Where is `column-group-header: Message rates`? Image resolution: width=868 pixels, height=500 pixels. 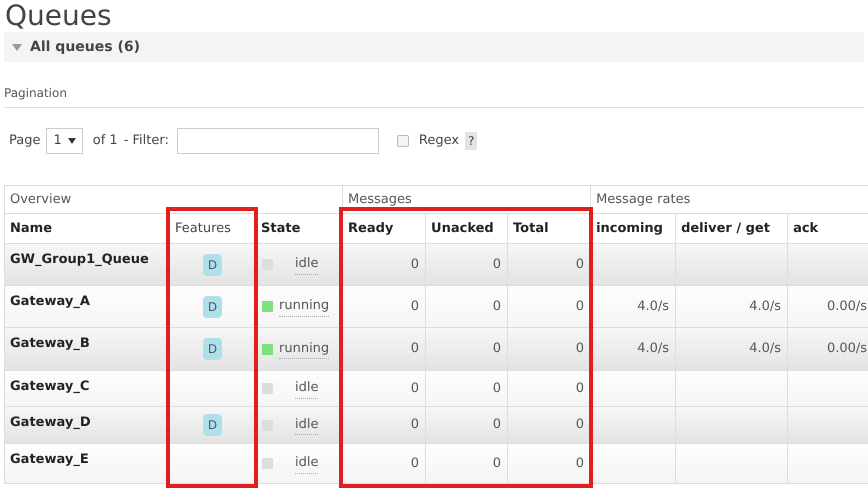 column-group-header: Message rates is located at coordinates (729, 200).